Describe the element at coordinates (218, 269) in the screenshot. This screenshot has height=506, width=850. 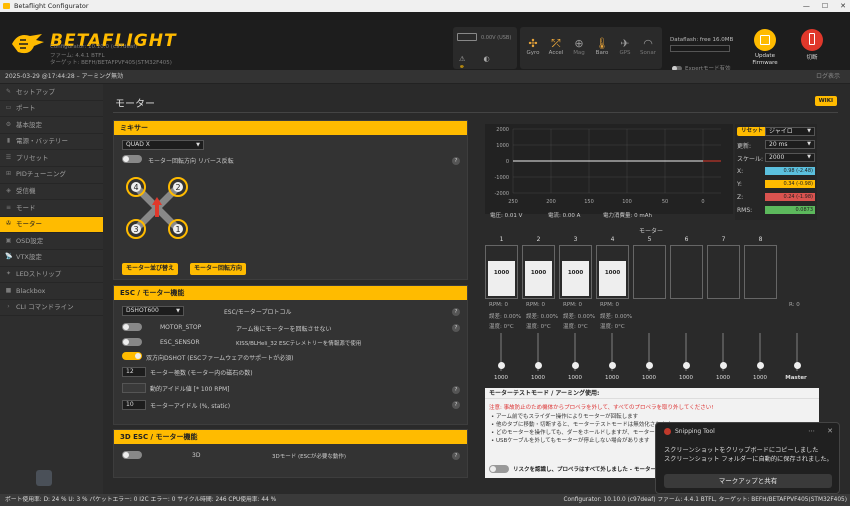
I see `motor-direction-button: モーター回転方向` at that location.